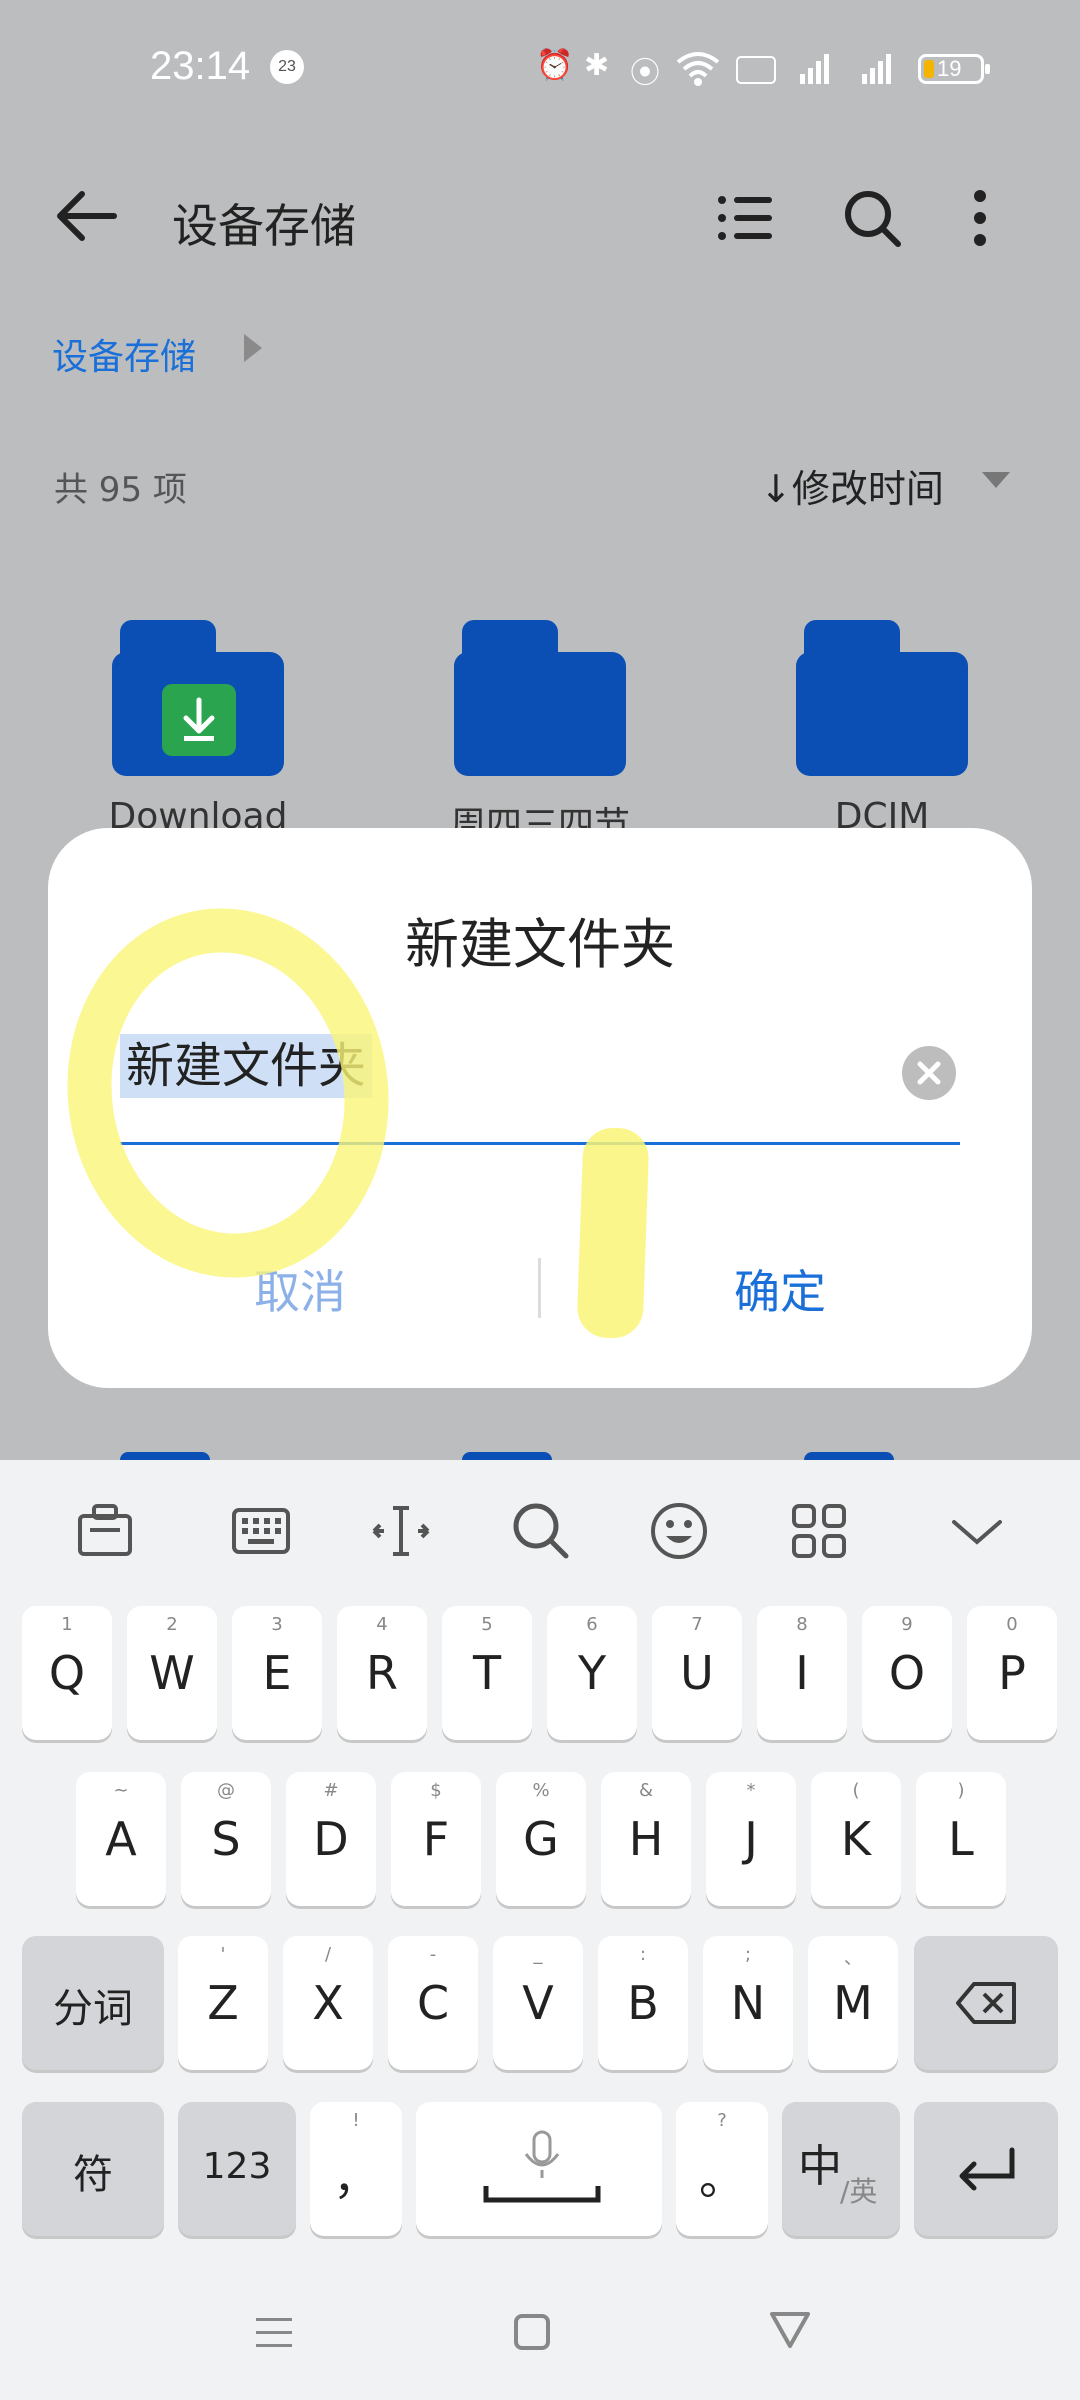  What do you see at coordinates (856, 1839) in the screenshot?
I see `key-k: (K` at bounding box center [856, 1839].